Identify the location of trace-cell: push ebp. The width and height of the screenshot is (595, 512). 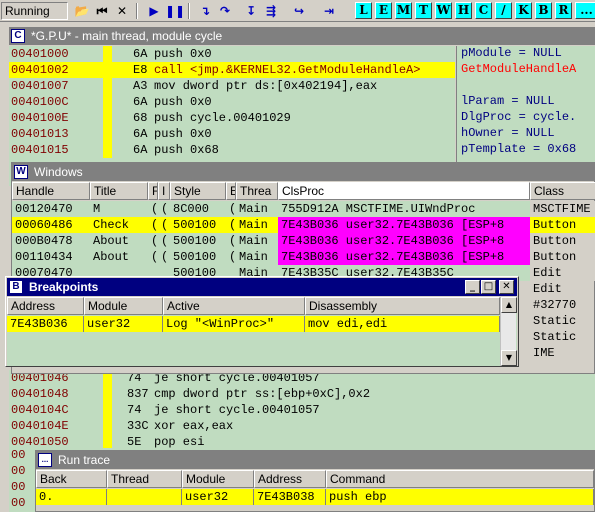
(460, 497).